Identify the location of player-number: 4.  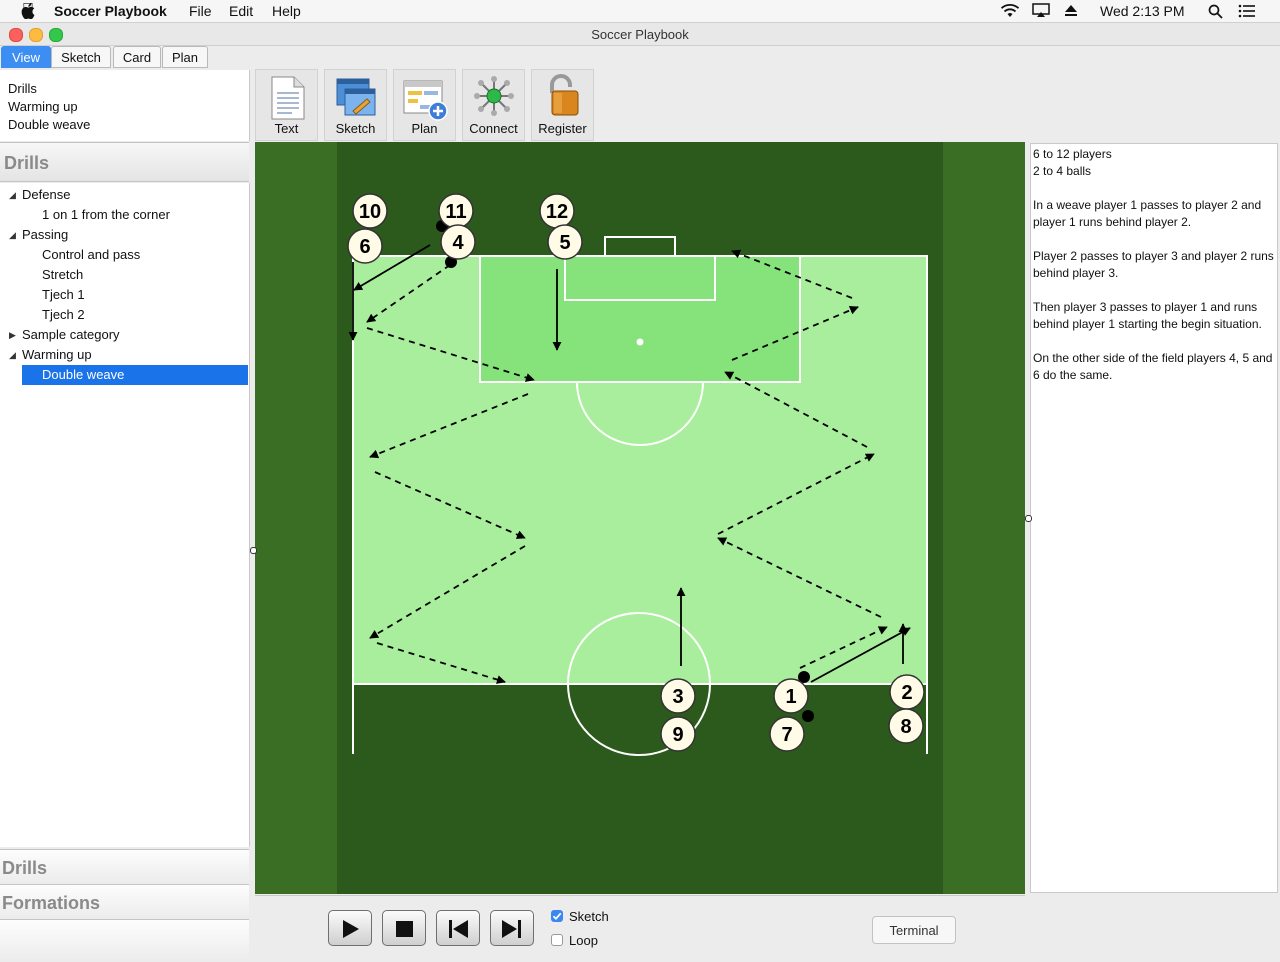
(458, 243).